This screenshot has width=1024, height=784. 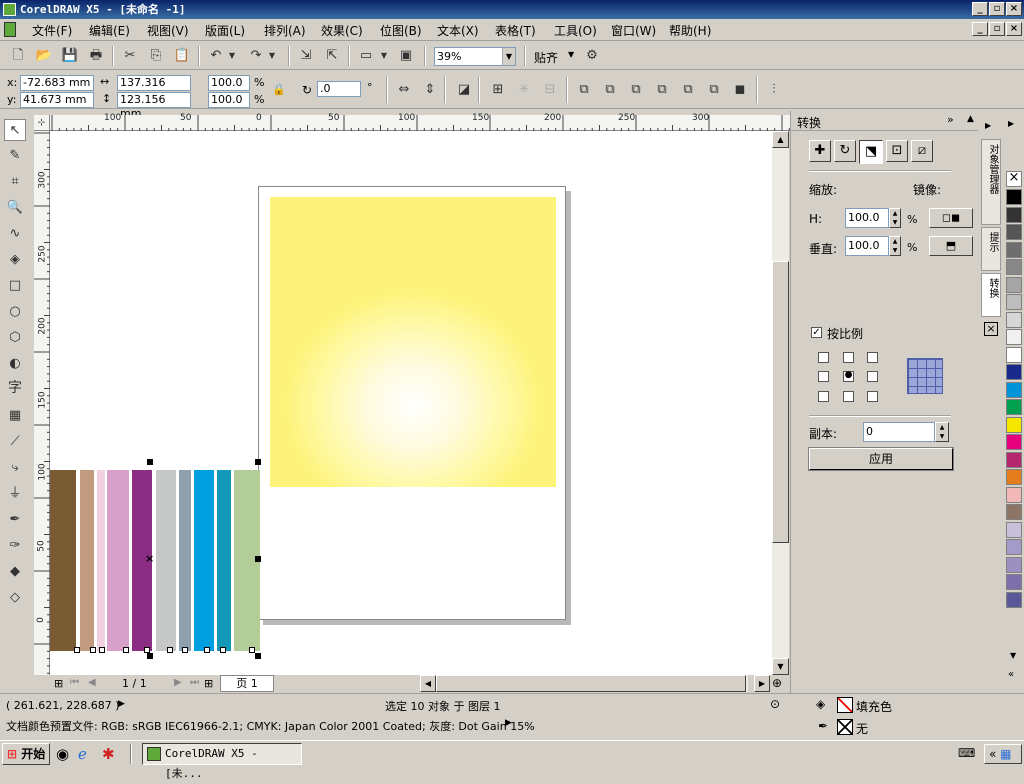 What do you see at coordinates (401, 30) in the screenshot?
I see `menu-bitmaps: 位图(B)` at bounding box center [401, 30].